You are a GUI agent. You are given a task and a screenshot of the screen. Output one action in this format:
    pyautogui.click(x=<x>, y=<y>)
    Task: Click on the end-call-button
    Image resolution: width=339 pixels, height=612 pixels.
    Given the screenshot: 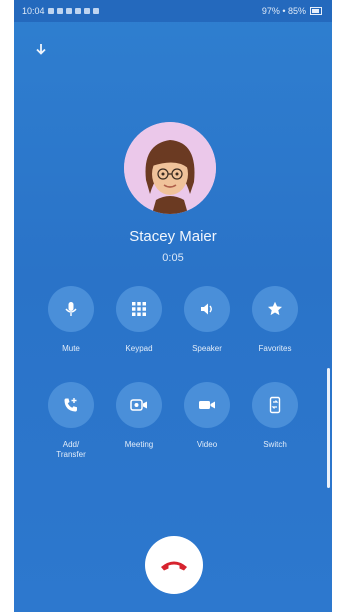 What is the action you would take?
    pyautogui.click(x=174, y=565)
    